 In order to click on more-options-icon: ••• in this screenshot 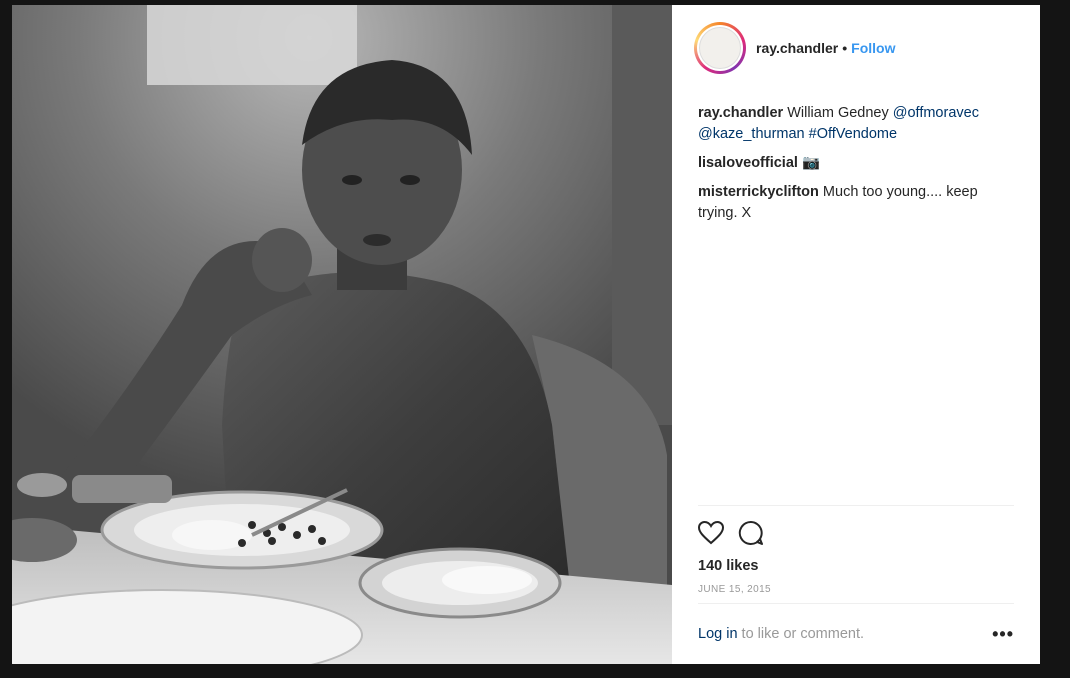, I will do `click(1003, 634)`.